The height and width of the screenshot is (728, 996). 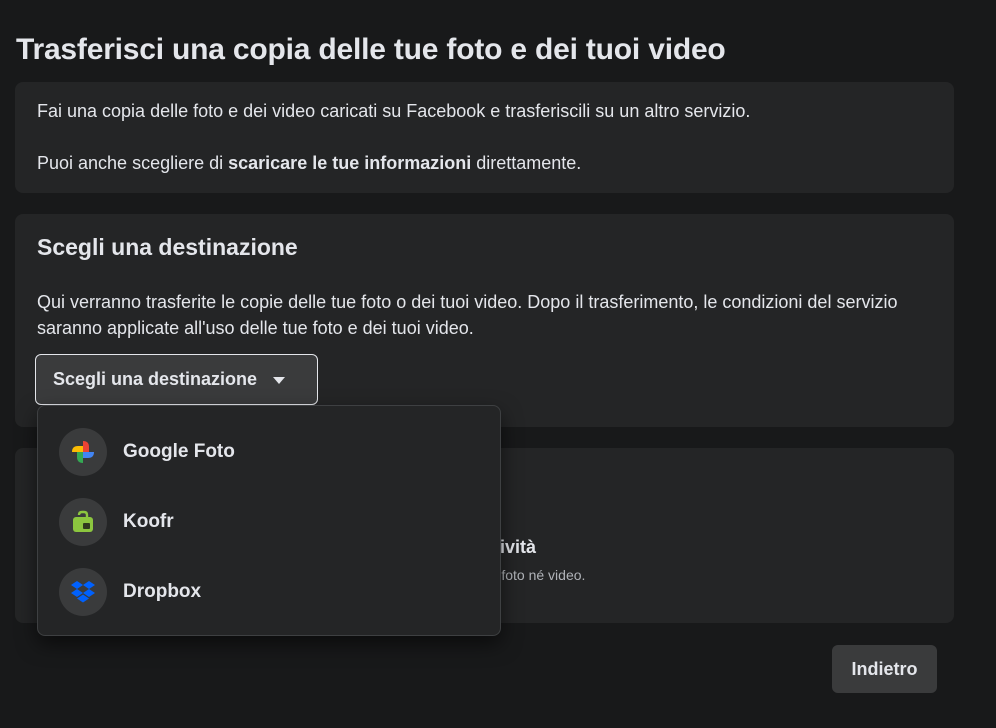 I want to click on destination-option-koofr: Koofr, so click(x=269, y=522).